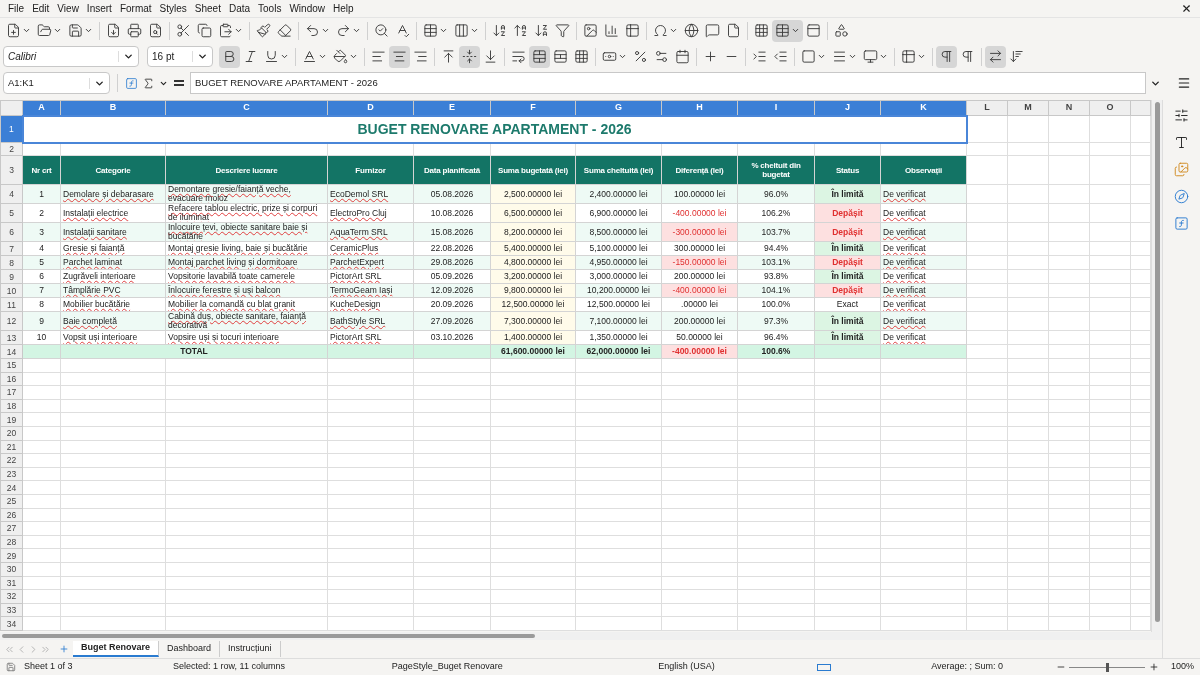  Describe the element at coordinates (68, 8) in the screenshot. I see `menu-item: View` at that location.